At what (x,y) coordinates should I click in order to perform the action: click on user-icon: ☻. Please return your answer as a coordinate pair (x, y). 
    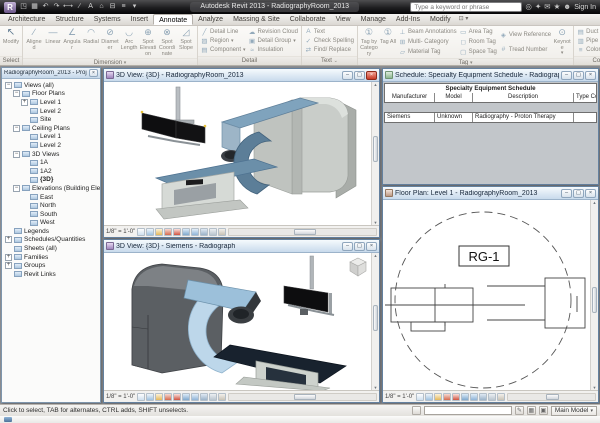
    Looking at the image, I should click on (567, 7).